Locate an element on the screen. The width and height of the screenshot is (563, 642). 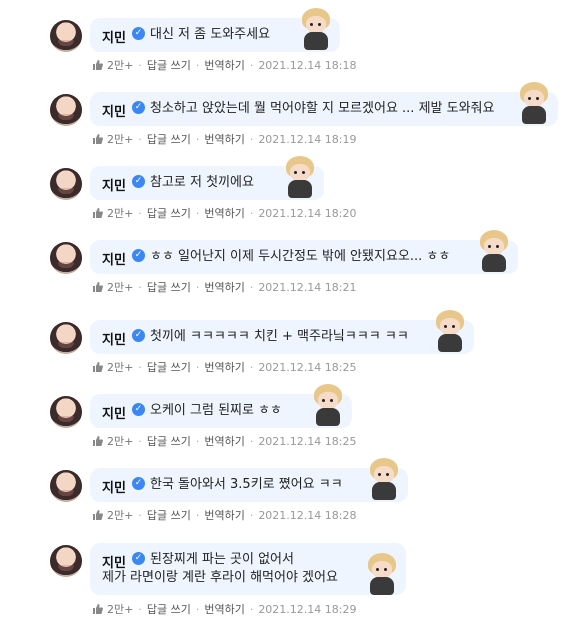
comment-meta: 2만+ · 답글 쓰기 · 번역하기 · 2021.12.14 18:25 is located at coordinates (224, 441).